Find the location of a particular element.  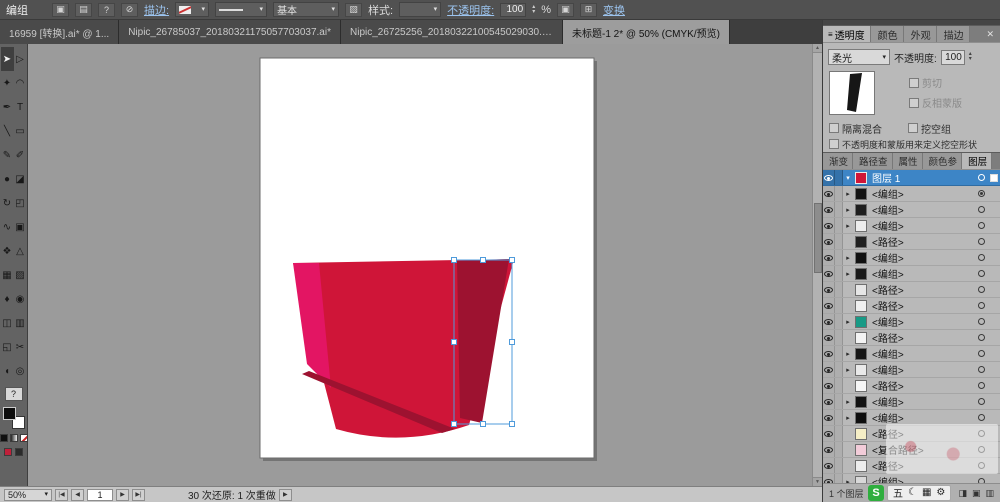

screen-mode-icon is located at coordinates (19, 452).